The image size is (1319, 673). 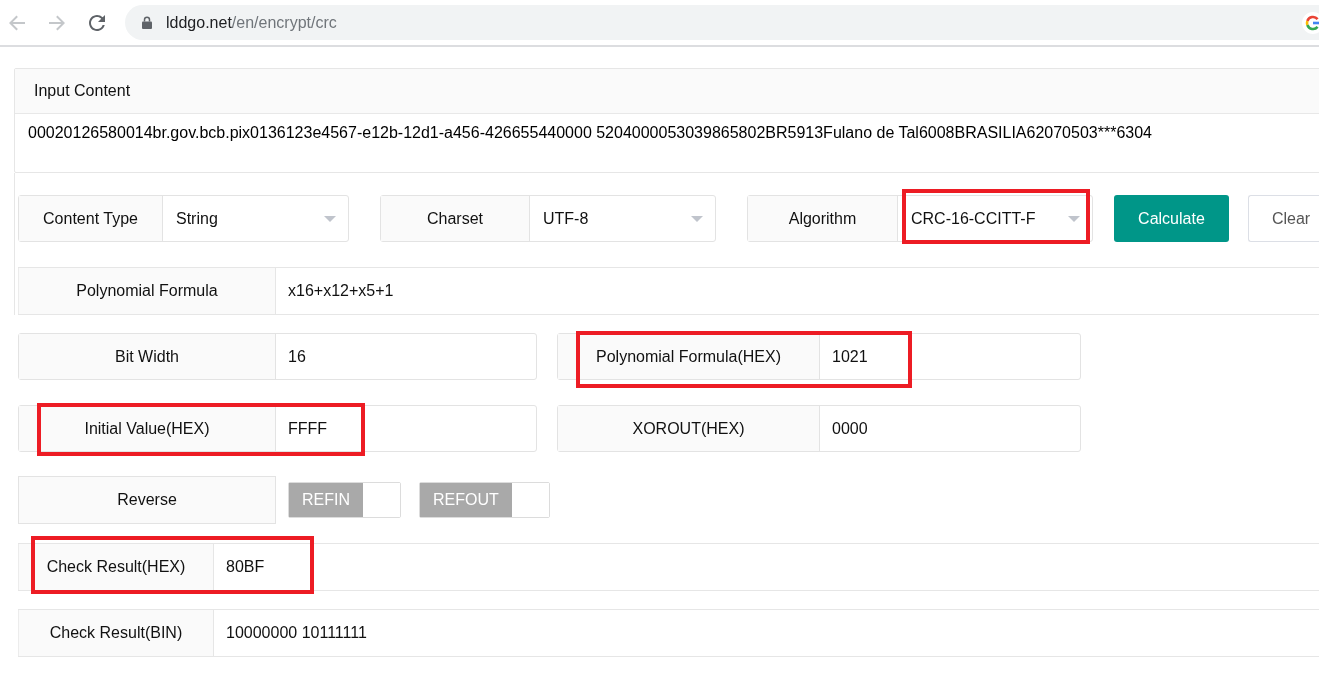 I want to click on dropdown-select: UTF-8, so click(x=622, y=218).